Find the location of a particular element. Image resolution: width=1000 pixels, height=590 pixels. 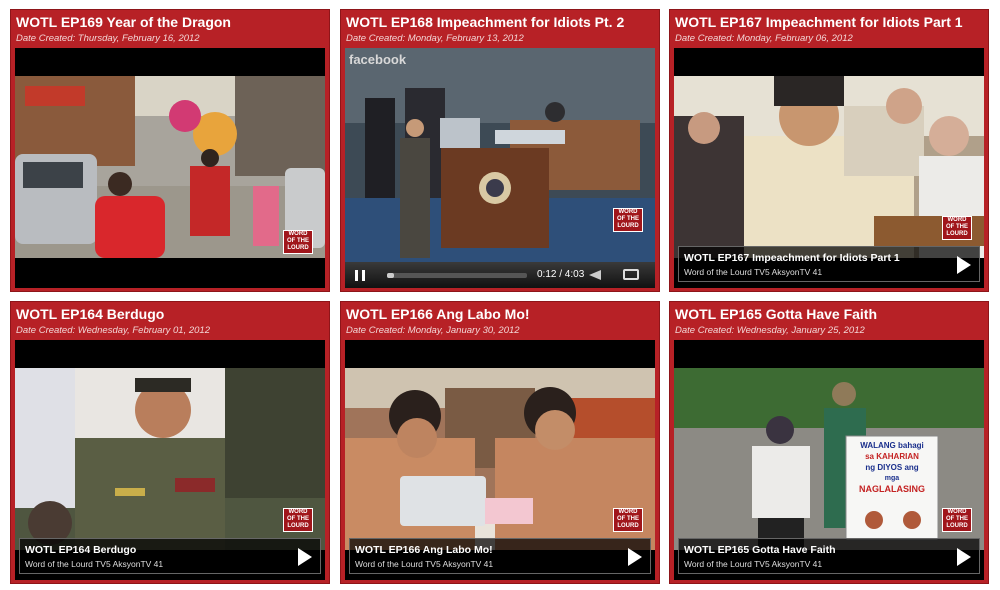

facebook-watermark: facebook is located at coordinates (378, 59).